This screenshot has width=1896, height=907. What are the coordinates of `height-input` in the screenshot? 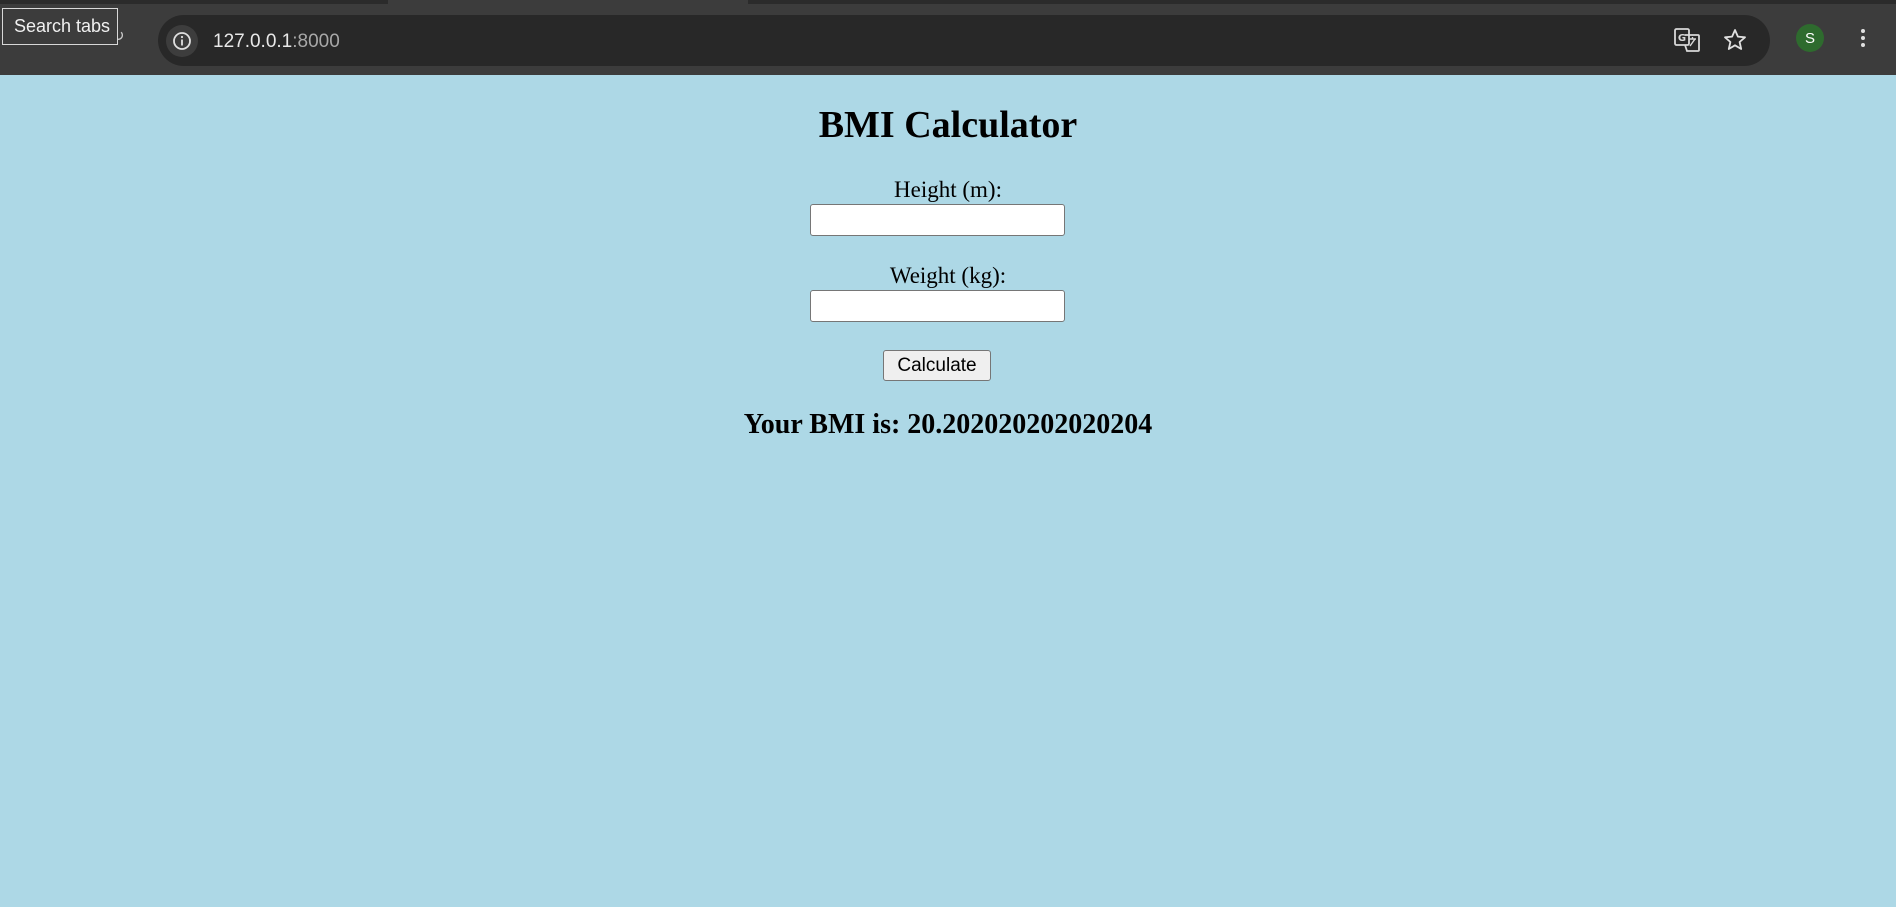 It's located at (937, 220).